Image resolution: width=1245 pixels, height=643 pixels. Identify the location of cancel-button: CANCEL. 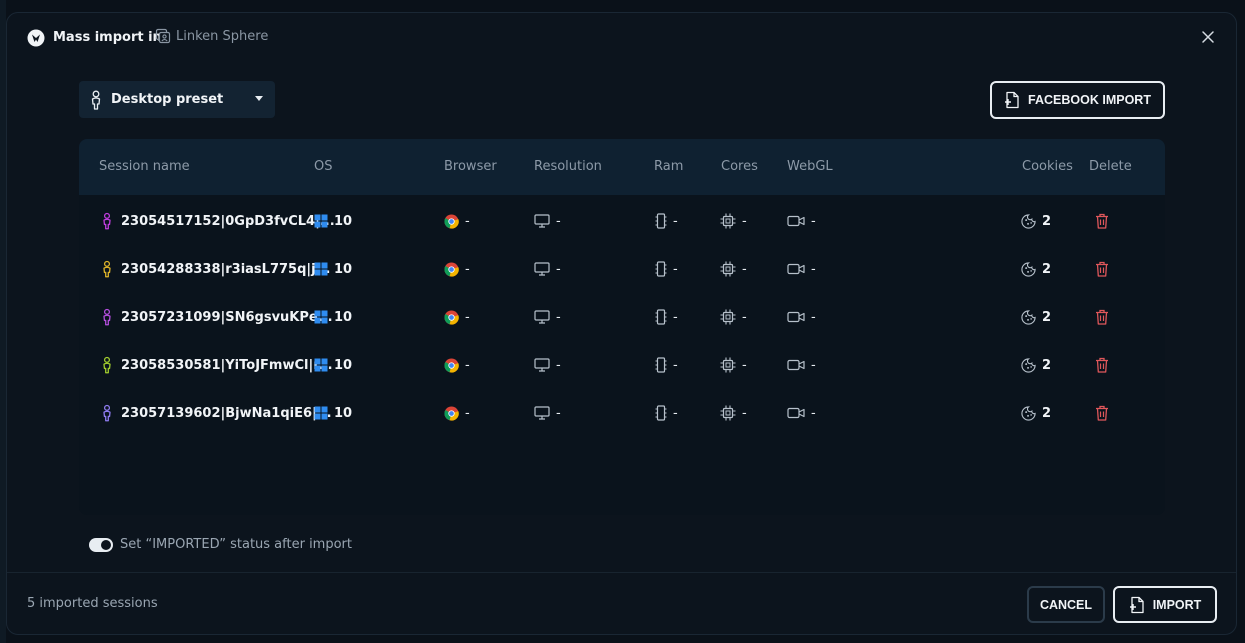
(1066, 604).